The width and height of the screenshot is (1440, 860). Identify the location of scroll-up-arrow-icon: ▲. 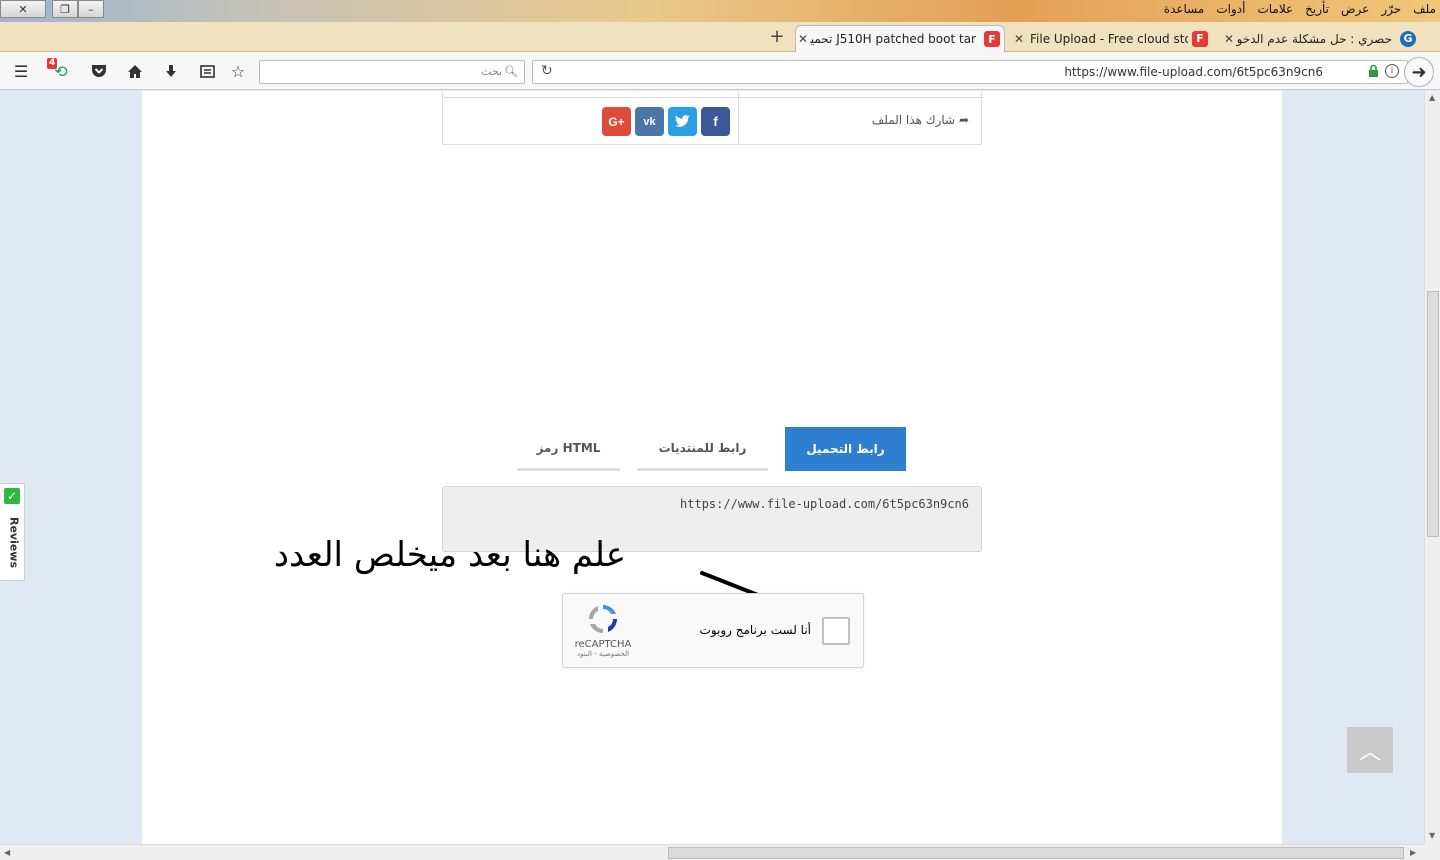
(1432, 97).